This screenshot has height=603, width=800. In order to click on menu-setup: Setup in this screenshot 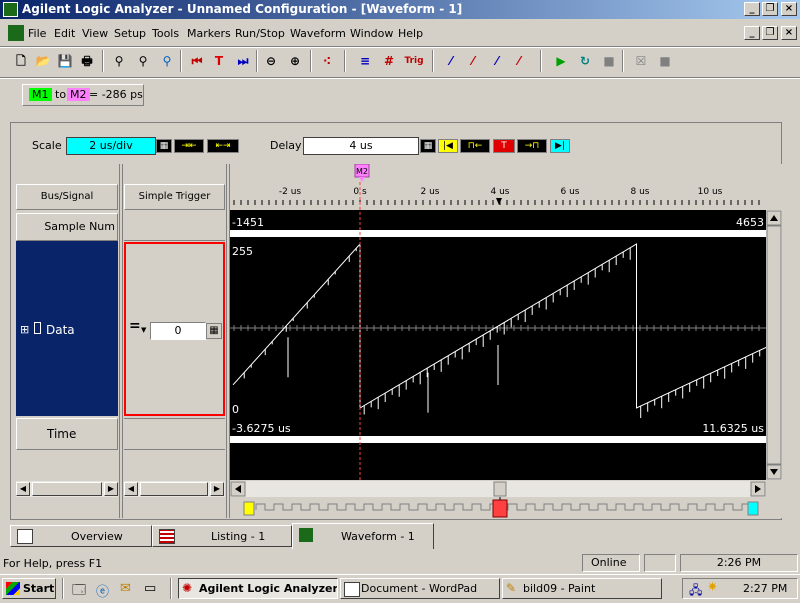, I will do `click(130, 33)`.